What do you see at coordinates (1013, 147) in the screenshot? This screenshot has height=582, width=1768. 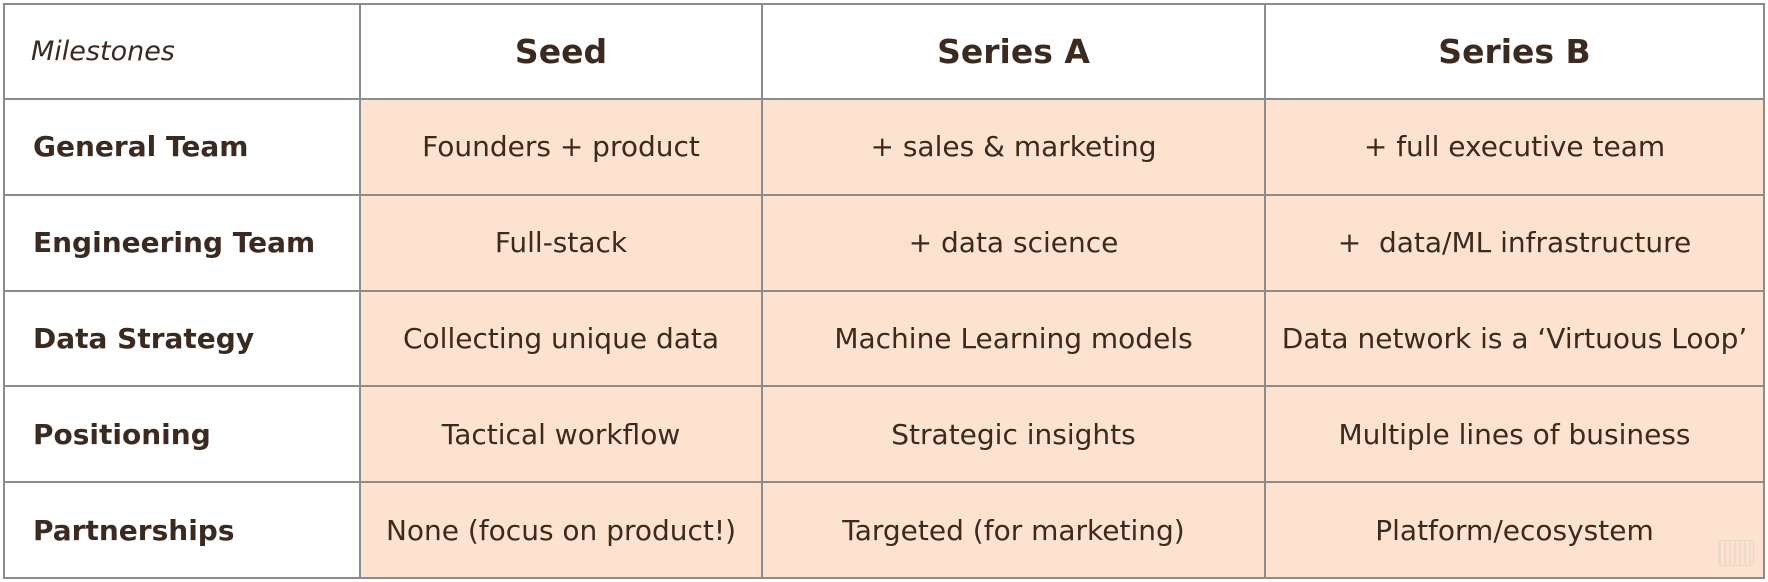 I see `table-cell: + sales & marketing` at bounding box center [1013, 147].